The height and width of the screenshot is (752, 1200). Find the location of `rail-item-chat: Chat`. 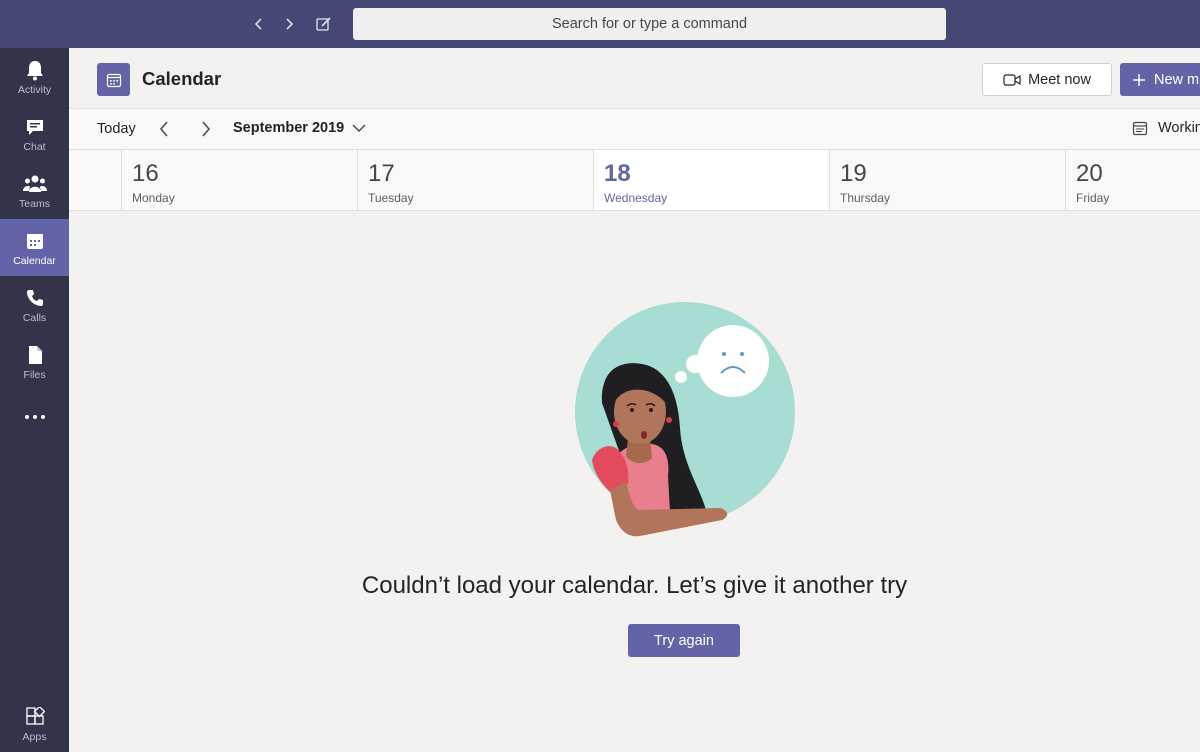

rail-item-chat: Chat is located at coordinates (34, 133).